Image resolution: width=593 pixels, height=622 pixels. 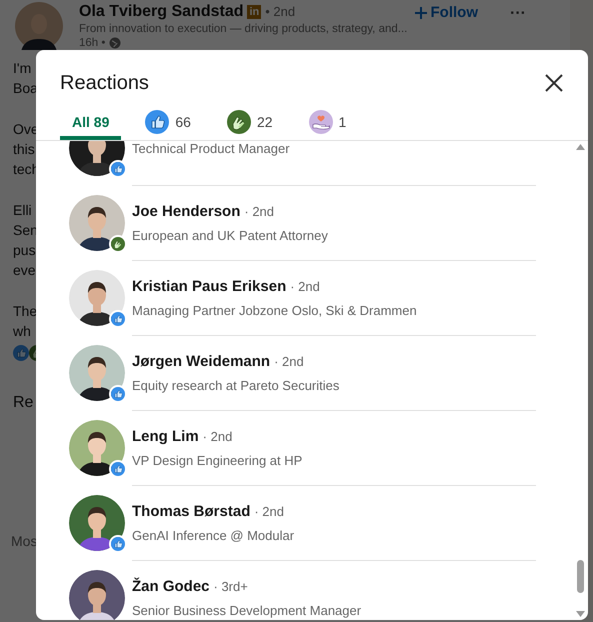 I want to click on heart-in-hand-icon, so click(x=320, y=122).